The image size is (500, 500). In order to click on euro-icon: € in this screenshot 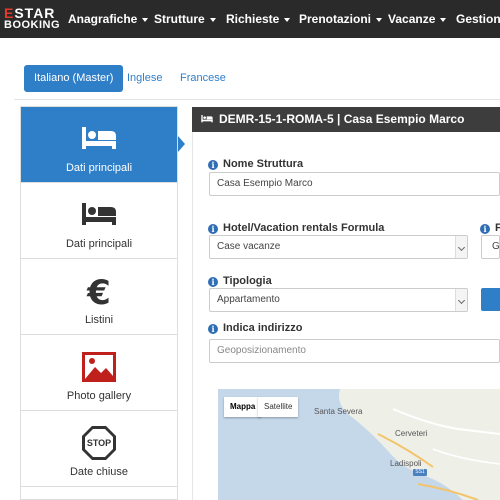, I will do `click(98, 291)`.